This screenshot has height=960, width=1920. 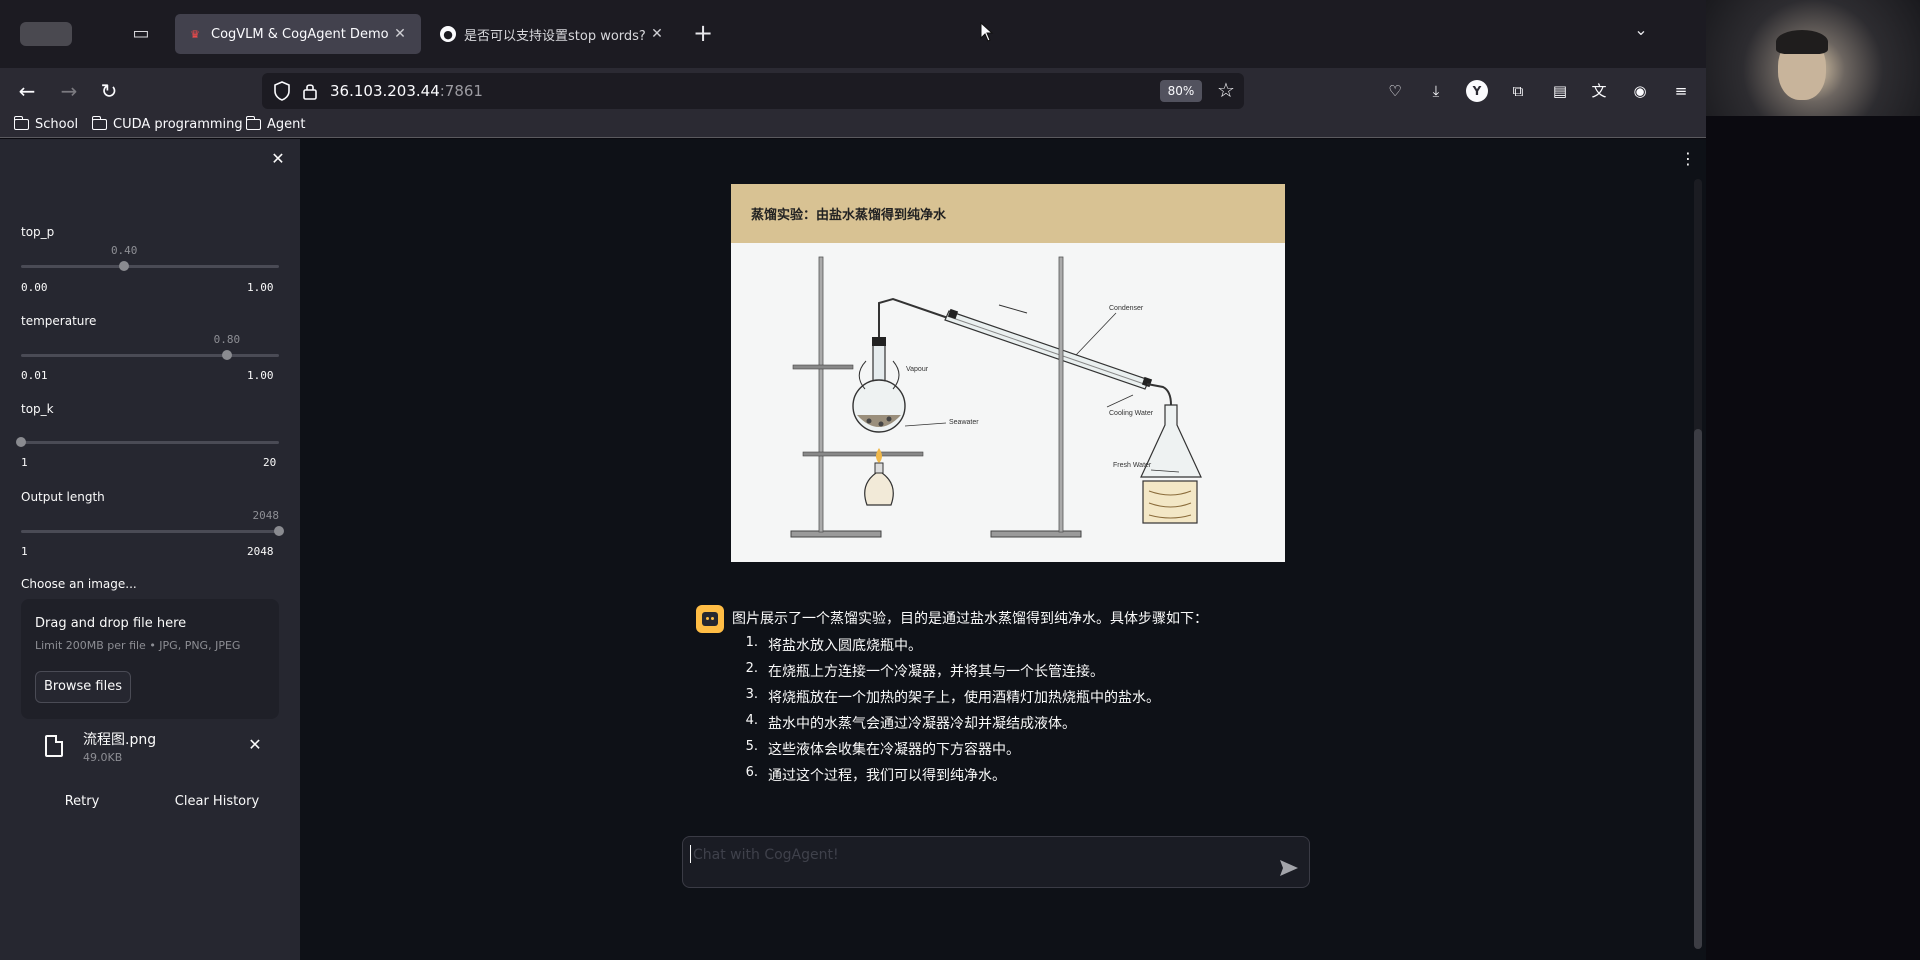 What do you see at coordinates (1126, 308) in the screenshot?
I see `condenser-label: Condenser` at bounding box center [1126, 308].